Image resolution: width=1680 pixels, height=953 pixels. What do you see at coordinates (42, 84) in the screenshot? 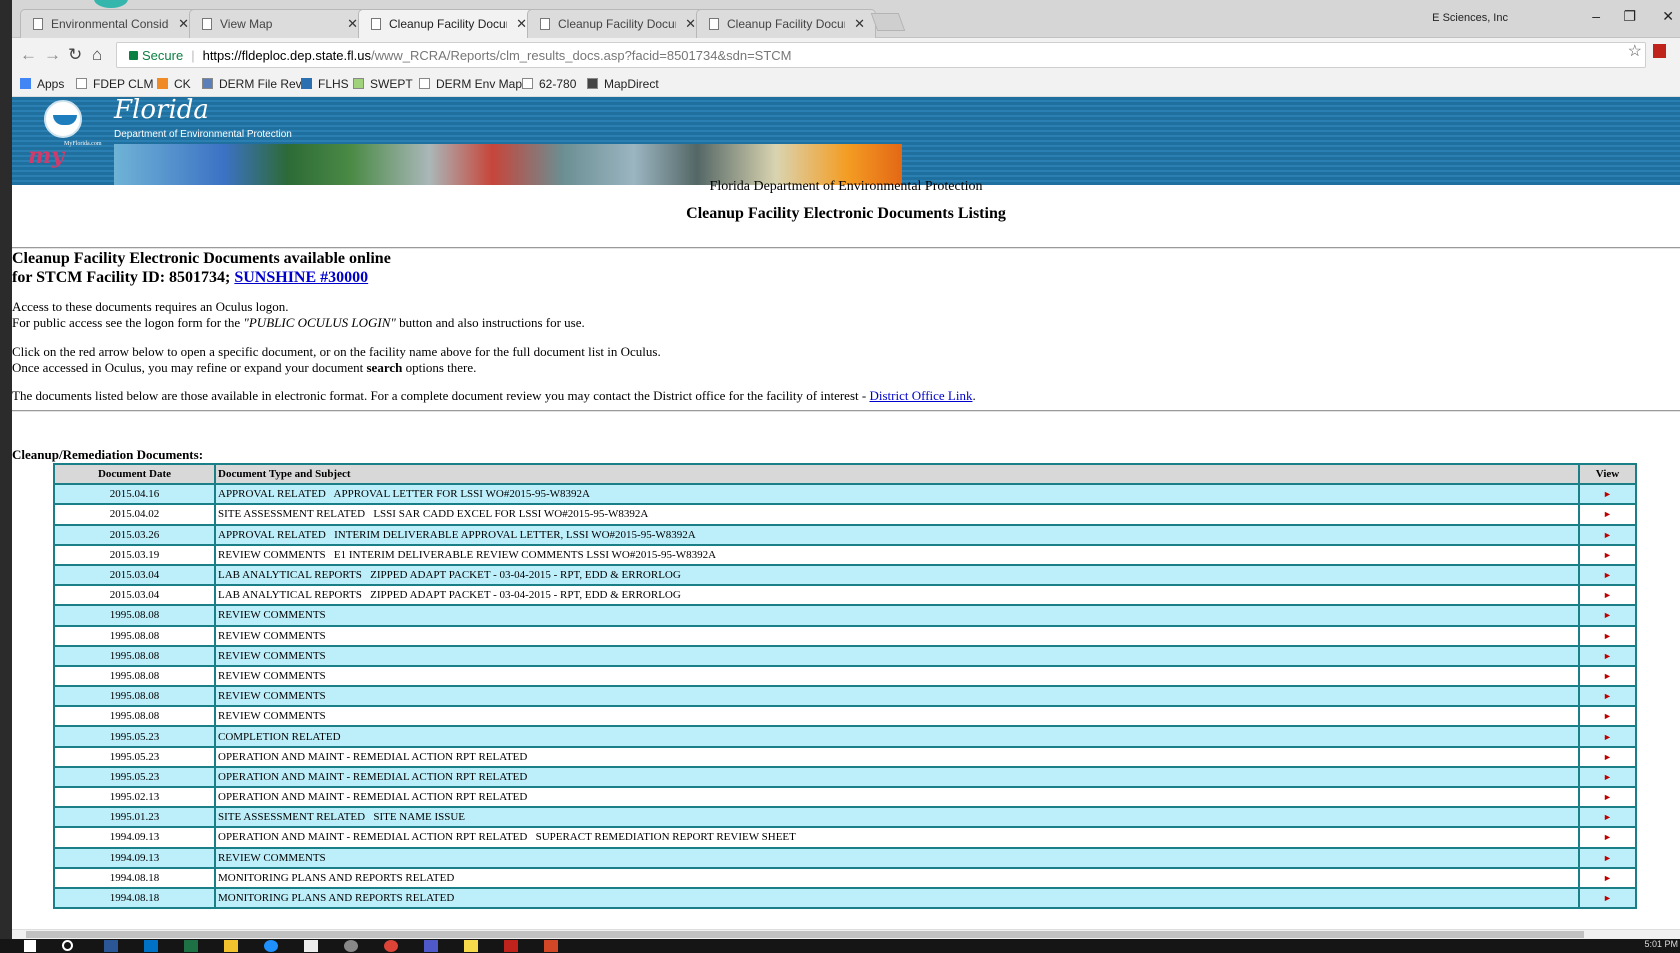
I see `bookmark-apps: Apps` at bounding box center [42, 84].